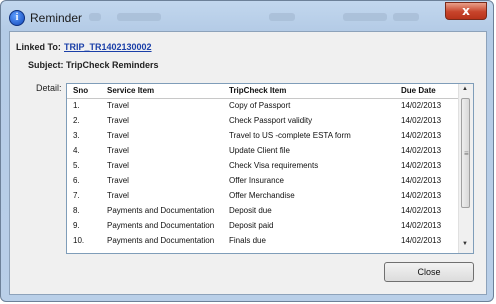  Describe the element at coordinates (76, 135) in the screenshot. I see `cell-sno: 3.` at that location.